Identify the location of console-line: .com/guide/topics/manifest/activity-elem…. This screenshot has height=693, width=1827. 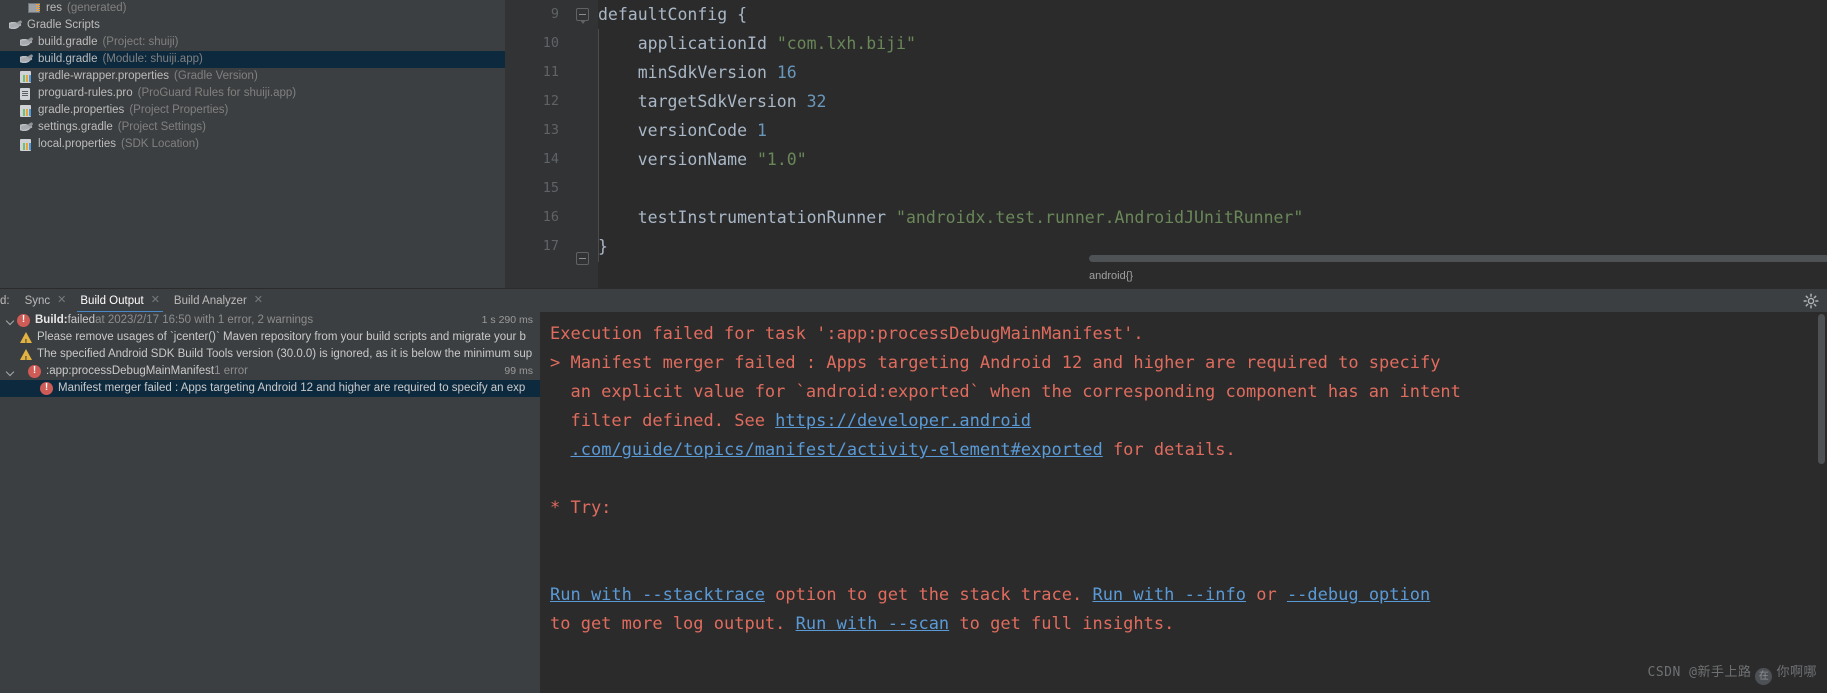
(1188, 450).